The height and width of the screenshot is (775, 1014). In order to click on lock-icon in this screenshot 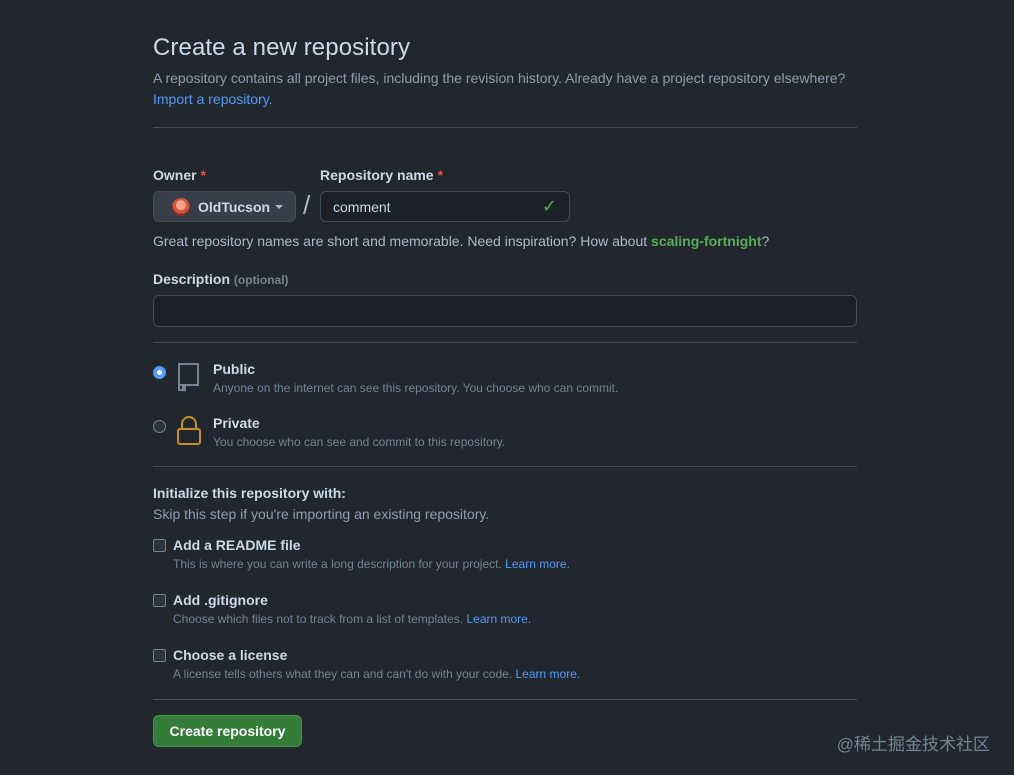, I will do `click(189, 430)`.